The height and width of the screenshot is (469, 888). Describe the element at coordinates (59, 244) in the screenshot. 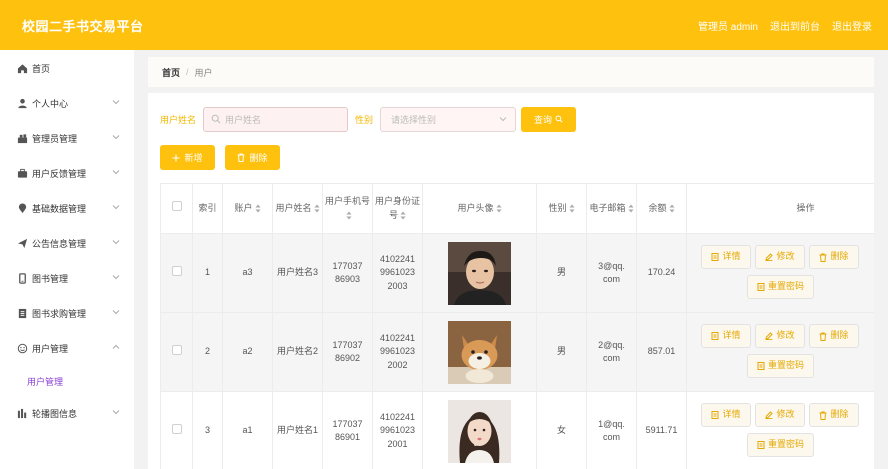

I see `sidebar-item-label: 公告信息管理` at that location.